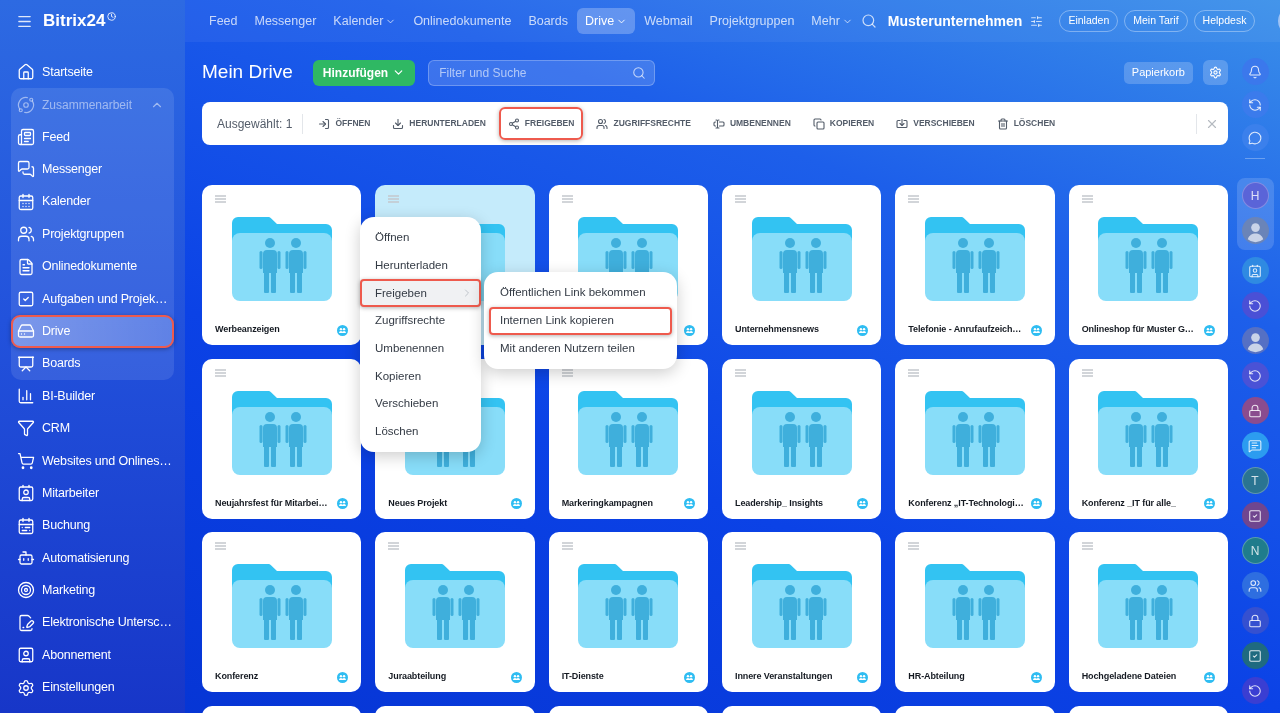 The height and width of the screenshot is (713, 1280). What do you see at coordinates (1128, 503) in the screenshot?
I see `folder-name: Konferenz _IT für alle_` at bounding box center [1128, 503].